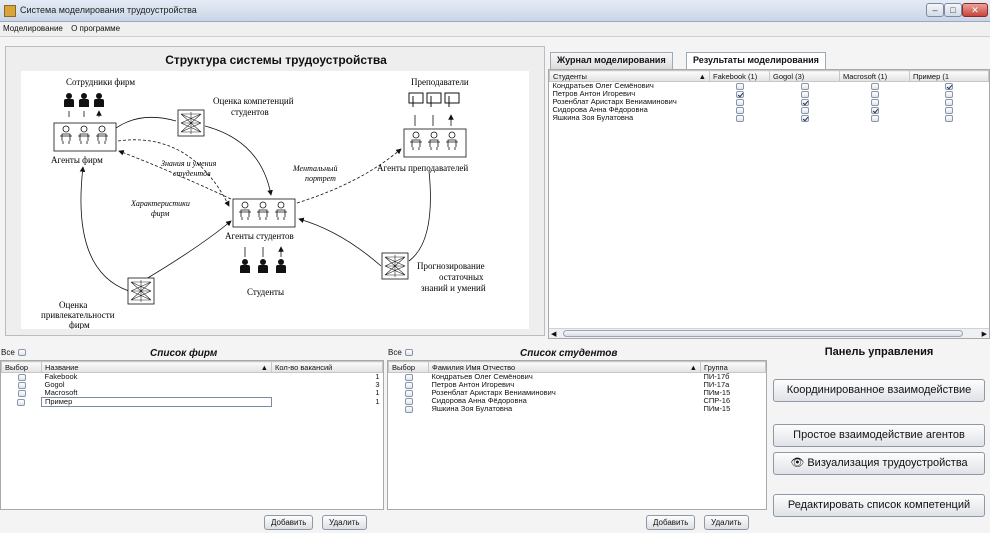 This screenshot has width=990, height=533. Describe the element at coordinates (400, 352) in the screenshot. I see `students-select-all: Все` at that location.